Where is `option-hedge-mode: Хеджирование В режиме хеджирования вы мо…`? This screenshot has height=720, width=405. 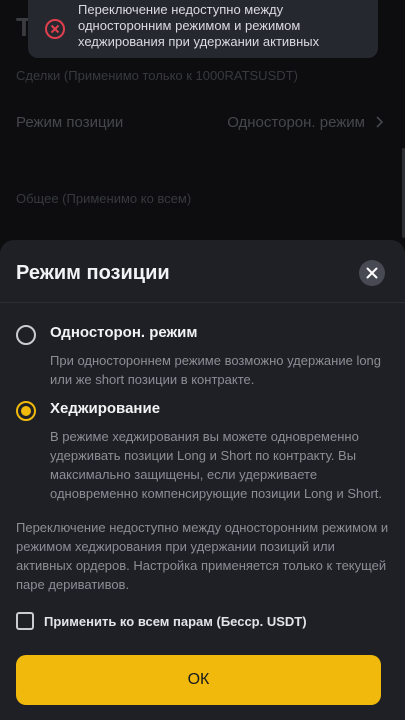
option-hedge-mode: Хеджирование В режиме хеджирования вы мо… is located at coordinates (201, 450).